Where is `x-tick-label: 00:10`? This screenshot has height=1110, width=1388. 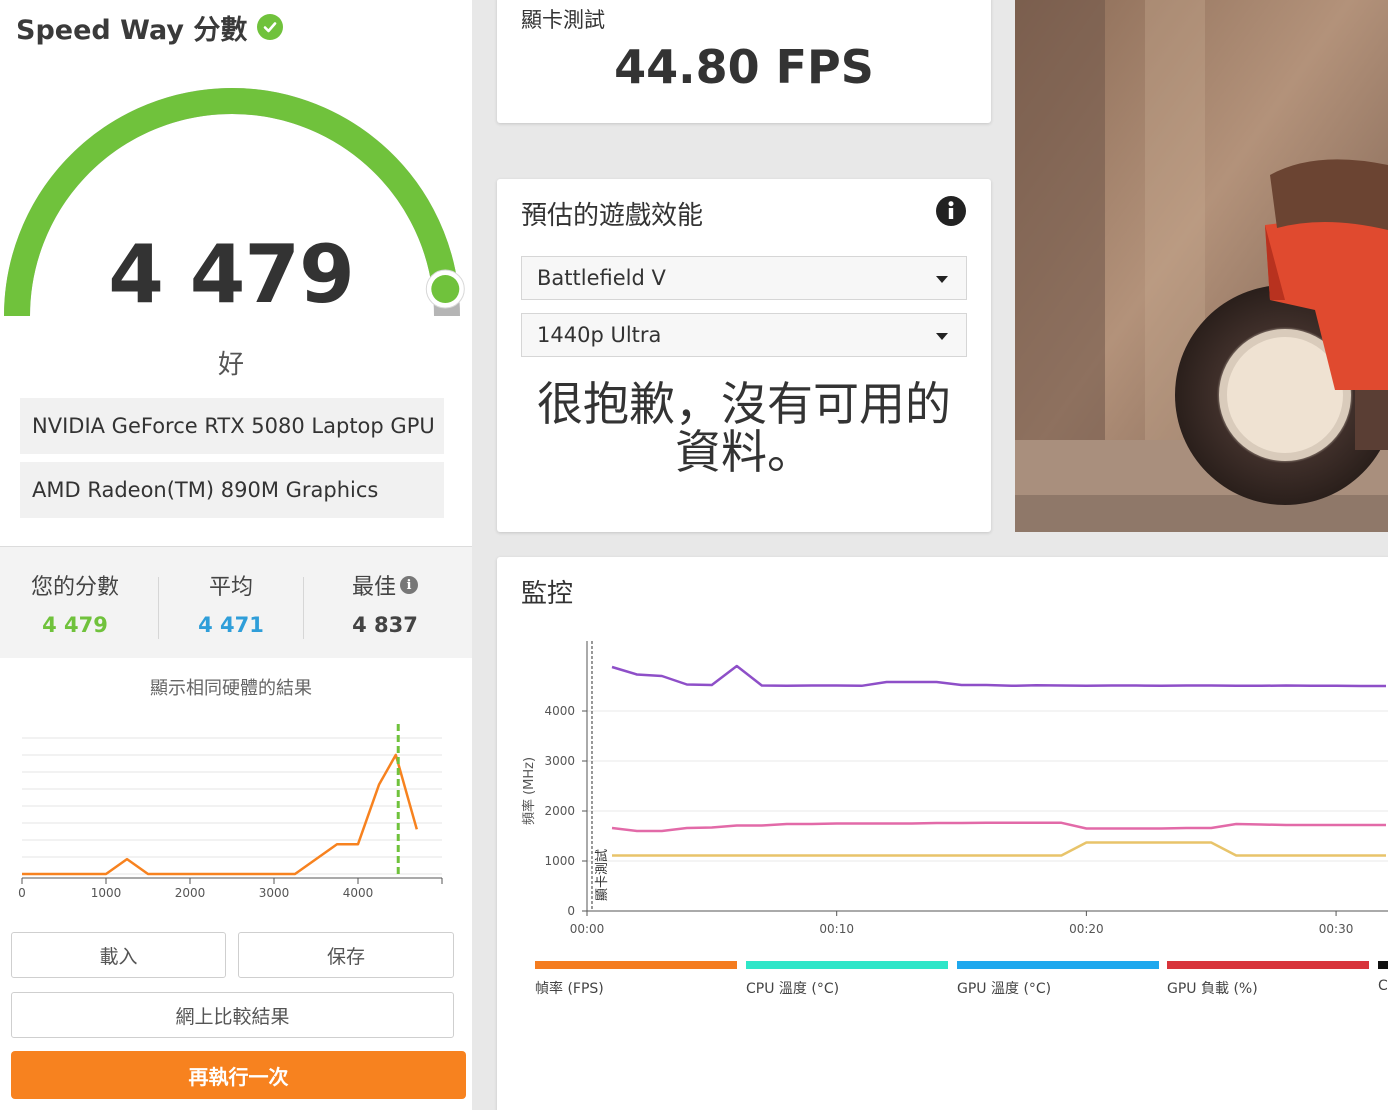
x-tick-label: 00:10 is located at coordinates (836, 929).